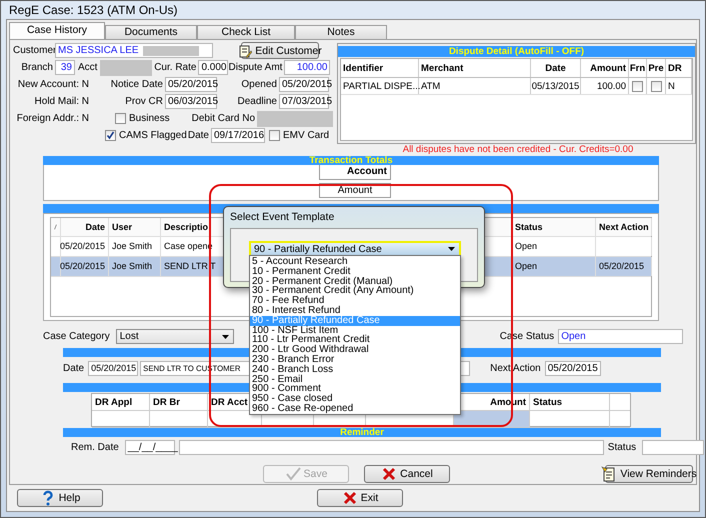  Describe the element at coordinates (258, 84) in the screenshot. I see `field-label: Opened` at that location.